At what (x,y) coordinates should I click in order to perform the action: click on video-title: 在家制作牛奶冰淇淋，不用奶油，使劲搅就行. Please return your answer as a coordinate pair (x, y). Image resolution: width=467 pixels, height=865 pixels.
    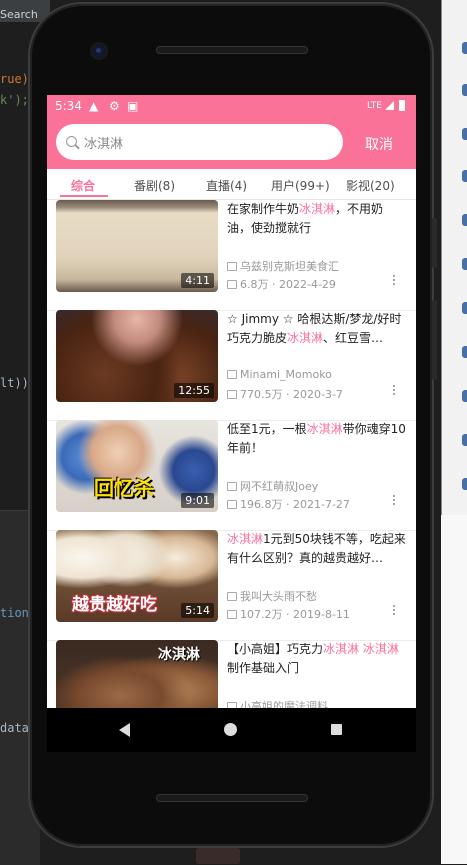
    Looking at the image, I should click on (305, 218).